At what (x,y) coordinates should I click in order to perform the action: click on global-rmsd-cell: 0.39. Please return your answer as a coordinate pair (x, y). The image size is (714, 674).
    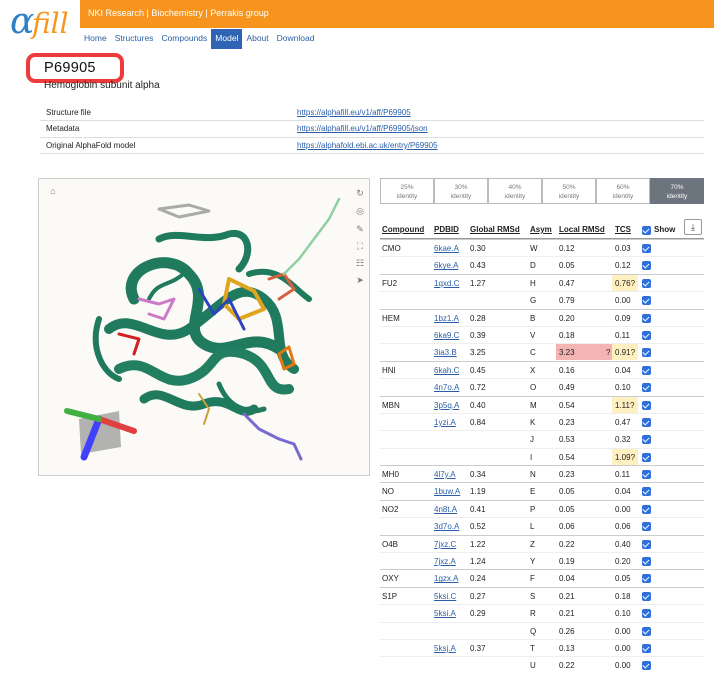
    Looking at the image, I should click on (478, 335).